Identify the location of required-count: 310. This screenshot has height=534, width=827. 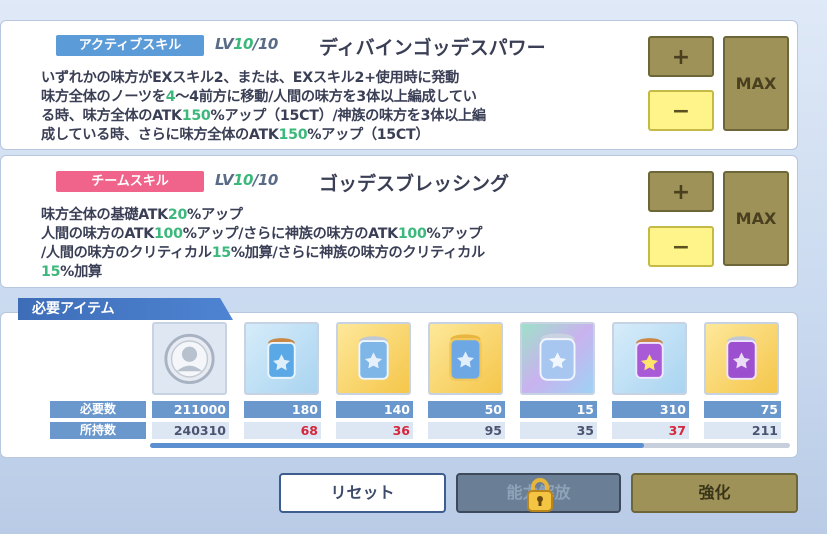
(650, 409).